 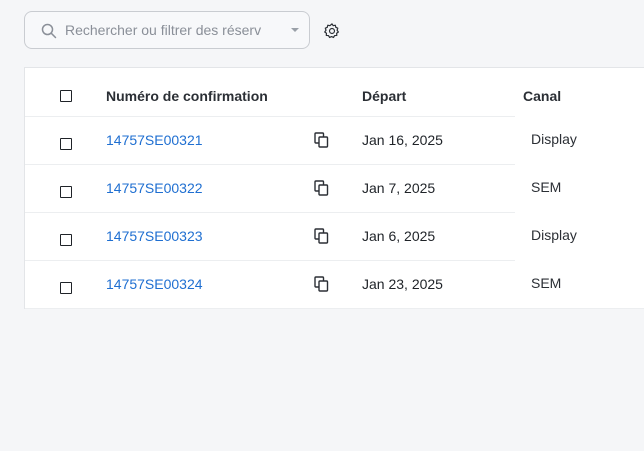 I want to click on table-row: 14757SE00321 Jan 16, 2025 Display, so click(x=334, y=140).